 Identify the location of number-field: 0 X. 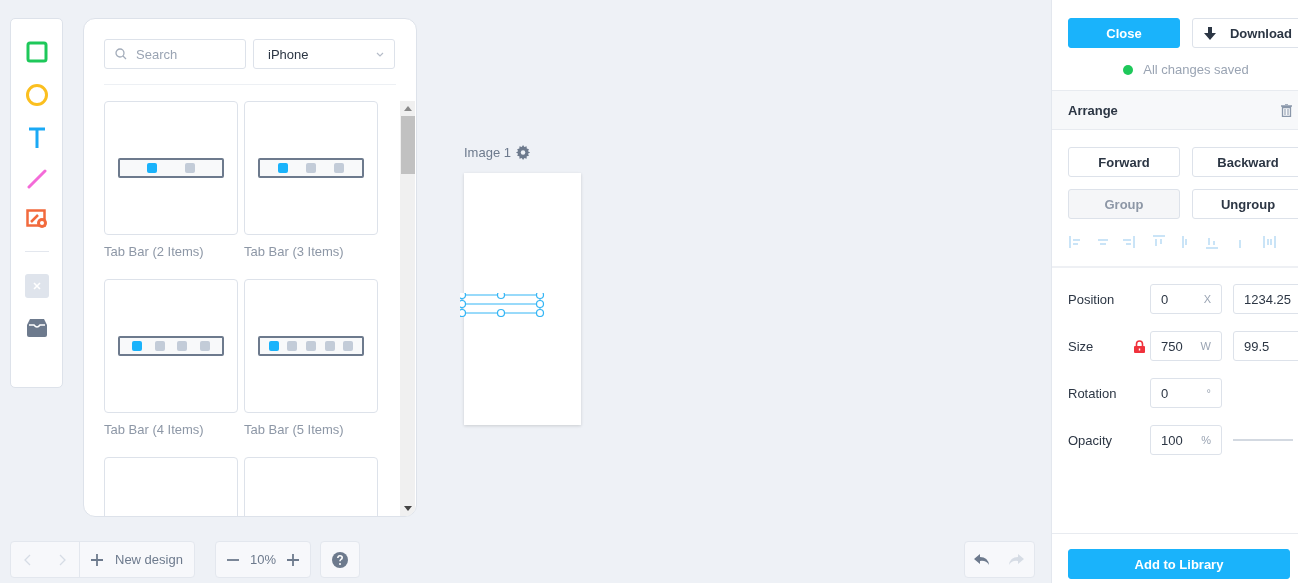
(1186, 299).